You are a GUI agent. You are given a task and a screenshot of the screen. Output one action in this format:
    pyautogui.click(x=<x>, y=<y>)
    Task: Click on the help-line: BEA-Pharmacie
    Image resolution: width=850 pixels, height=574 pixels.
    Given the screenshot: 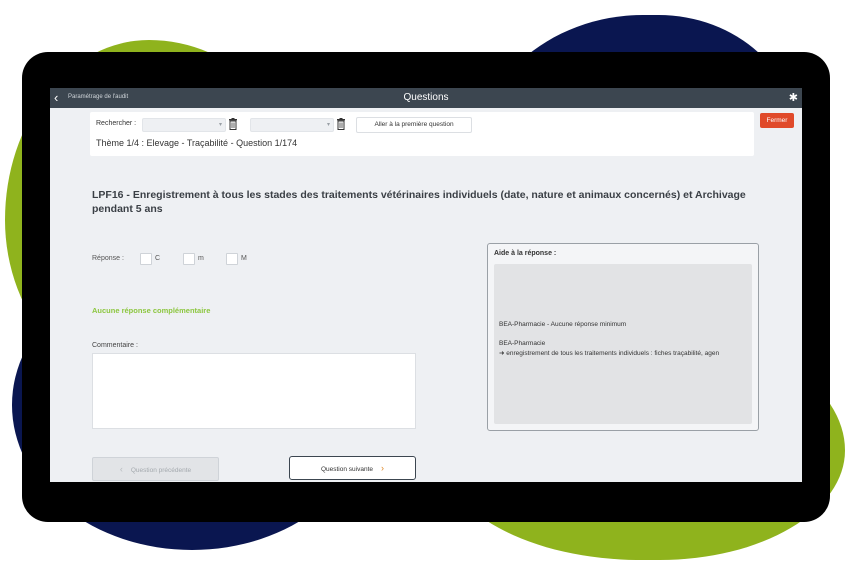 What is the action you would take?
    pyautogui.click(x=522, y=343)
    